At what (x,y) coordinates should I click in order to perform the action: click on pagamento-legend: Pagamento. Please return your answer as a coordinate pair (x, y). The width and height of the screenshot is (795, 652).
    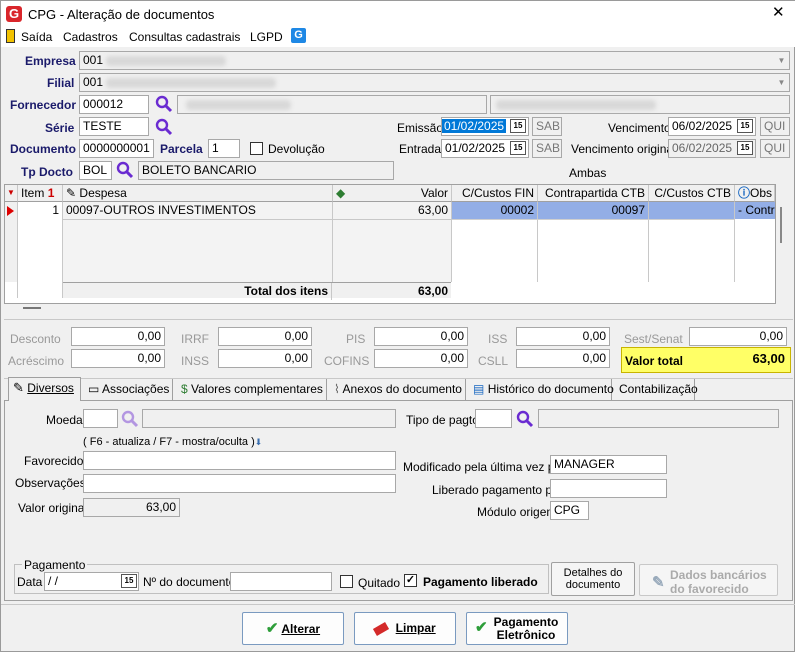
    Looking at the image, I should click on (55, 565).